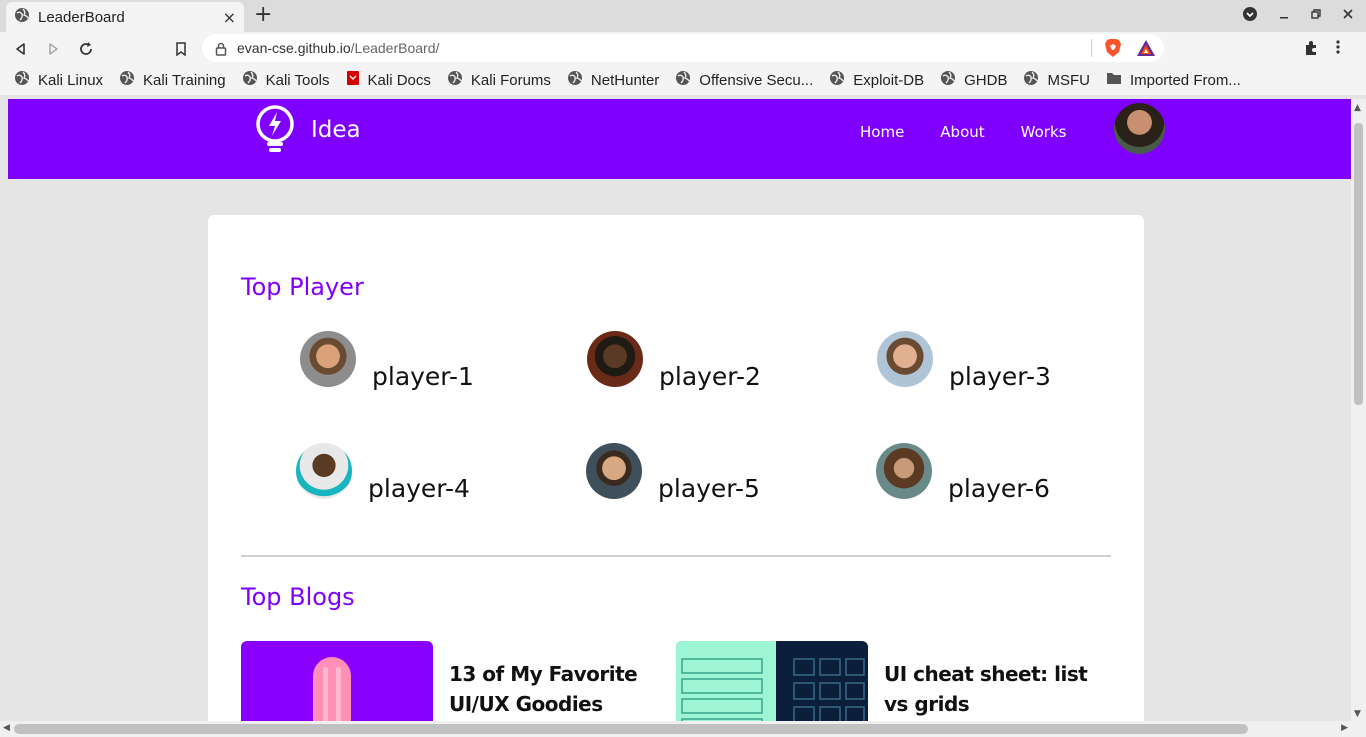  What do you see at coordinates (71, 80) in the screenshot?
I see `bookmark-label: Kali Linux` at bounding box center [71, 80].